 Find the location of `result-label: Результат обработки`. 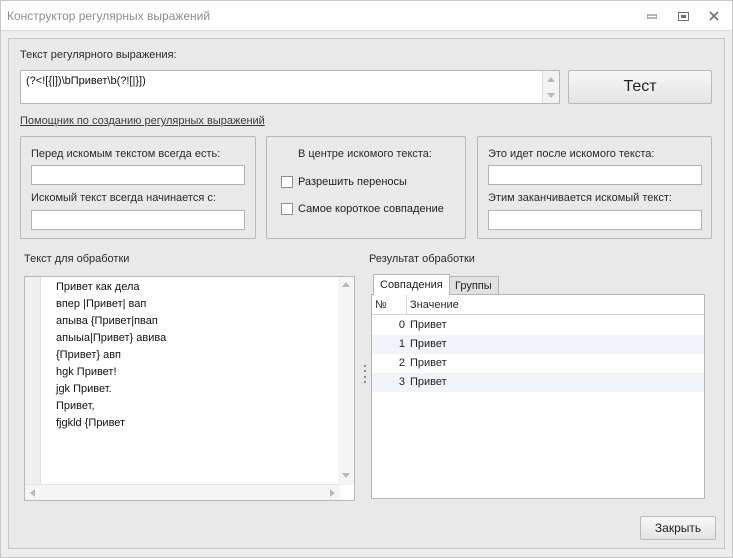

result-label: Результат обработки is located at coordinates (422, 259).